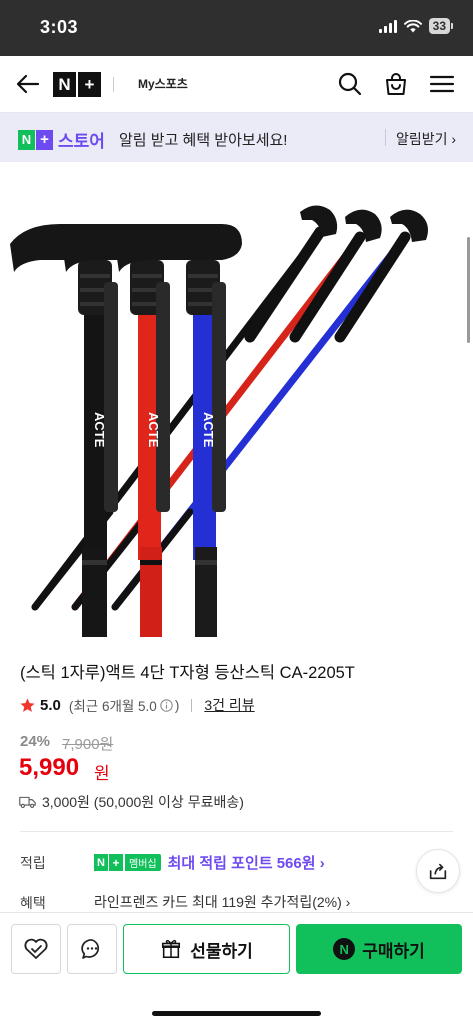  I want to click on gift-button: 선물하기, so click(206, 949).